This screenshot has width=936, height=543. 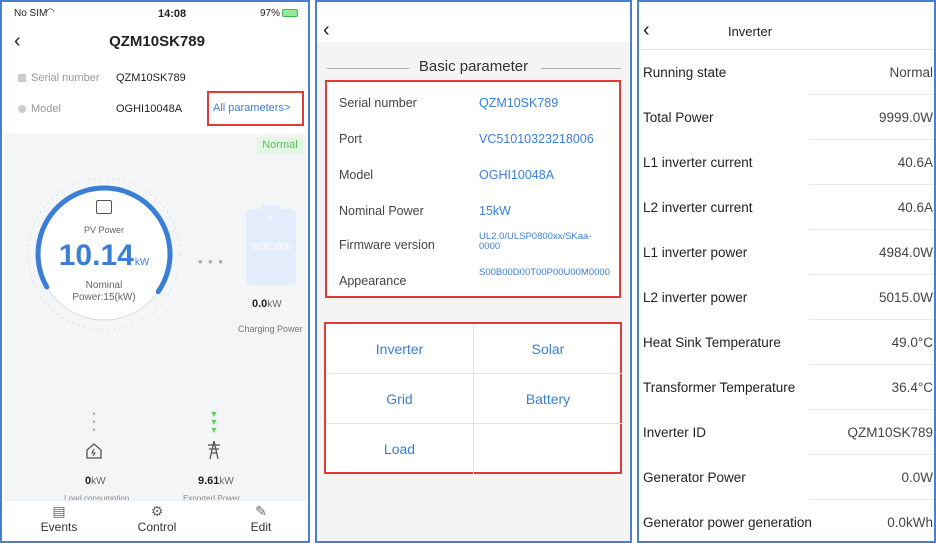 I want to click on status-badge: Normal, so click(x=280, y=145).